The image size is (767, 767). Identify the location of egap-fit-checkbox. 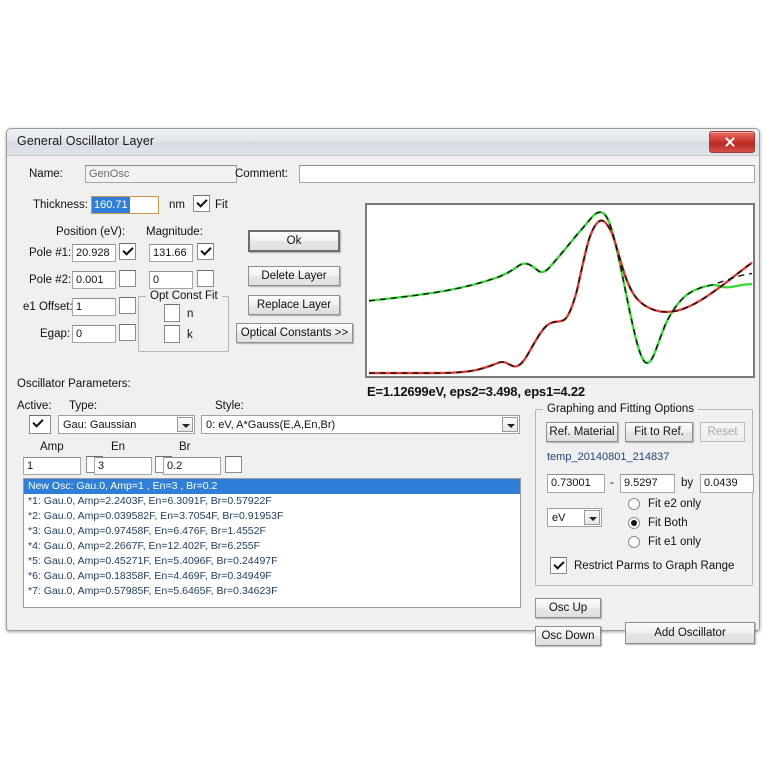
(127, 332).